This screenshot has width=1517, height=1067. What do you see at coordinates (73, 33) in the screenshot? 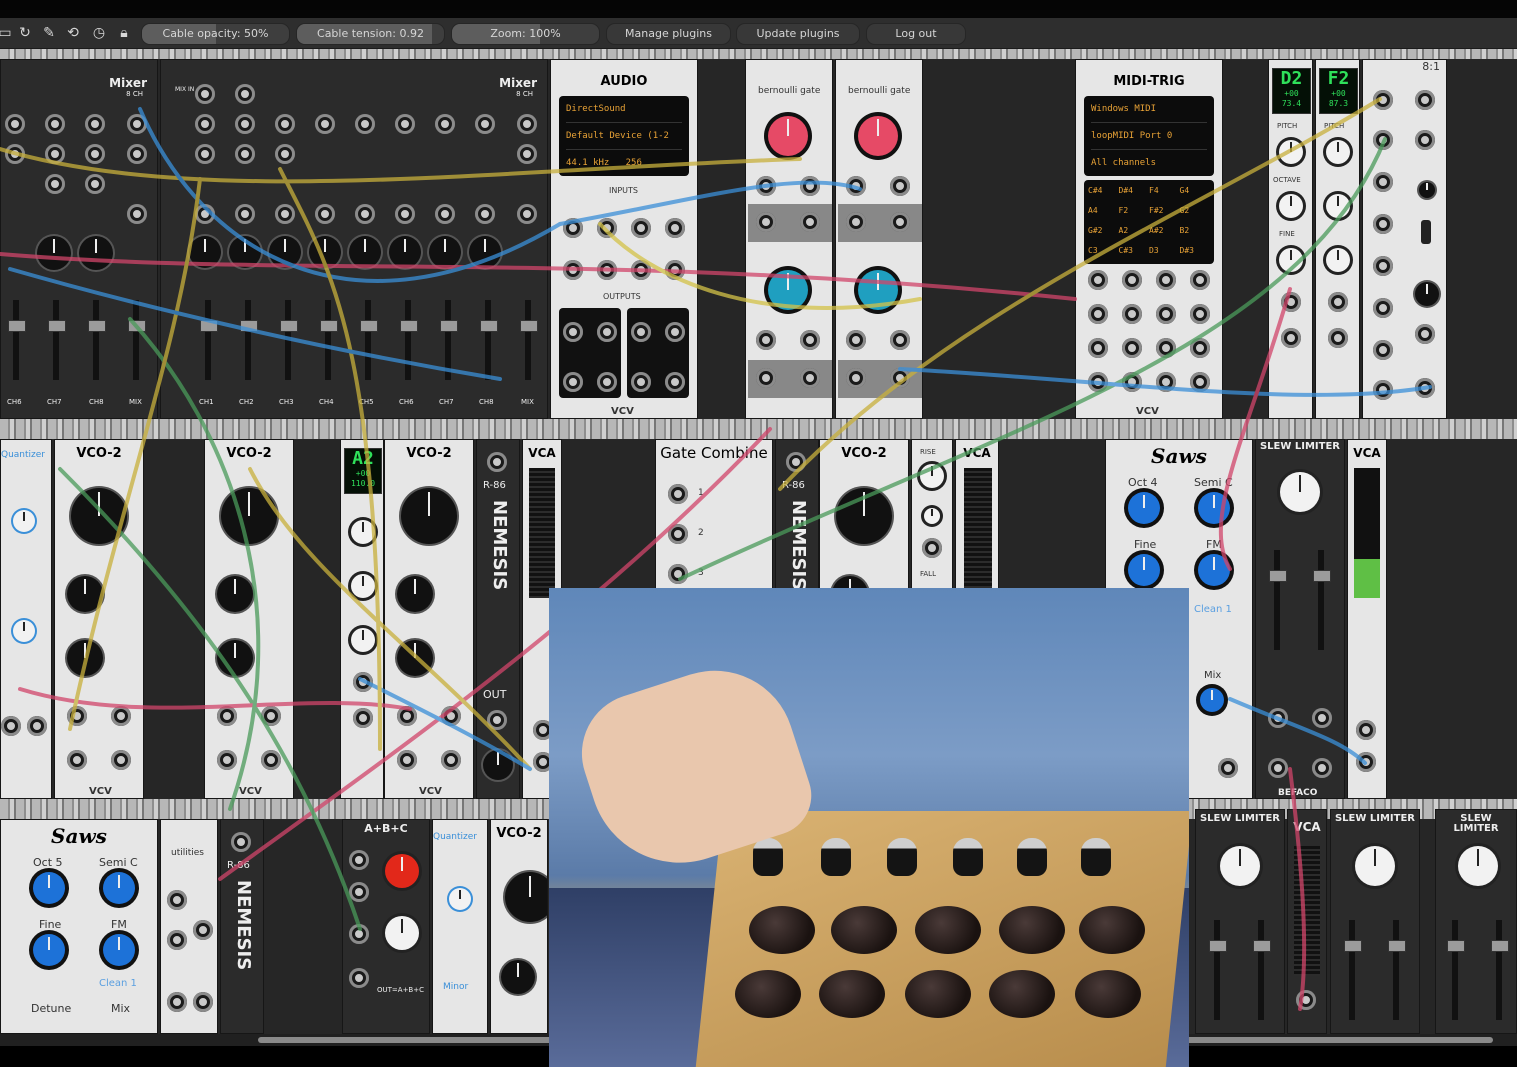
I see `redo-icon: ⟲` at bounding box center [73, 33].